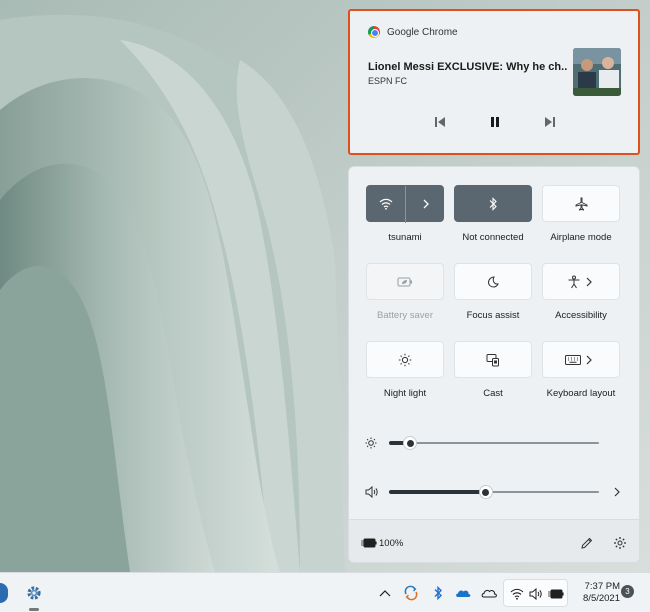 The width and height of the screenshot is (650, 612). I want to click on keyboard-layout-label: Keyboard layout, so click(581, 393).